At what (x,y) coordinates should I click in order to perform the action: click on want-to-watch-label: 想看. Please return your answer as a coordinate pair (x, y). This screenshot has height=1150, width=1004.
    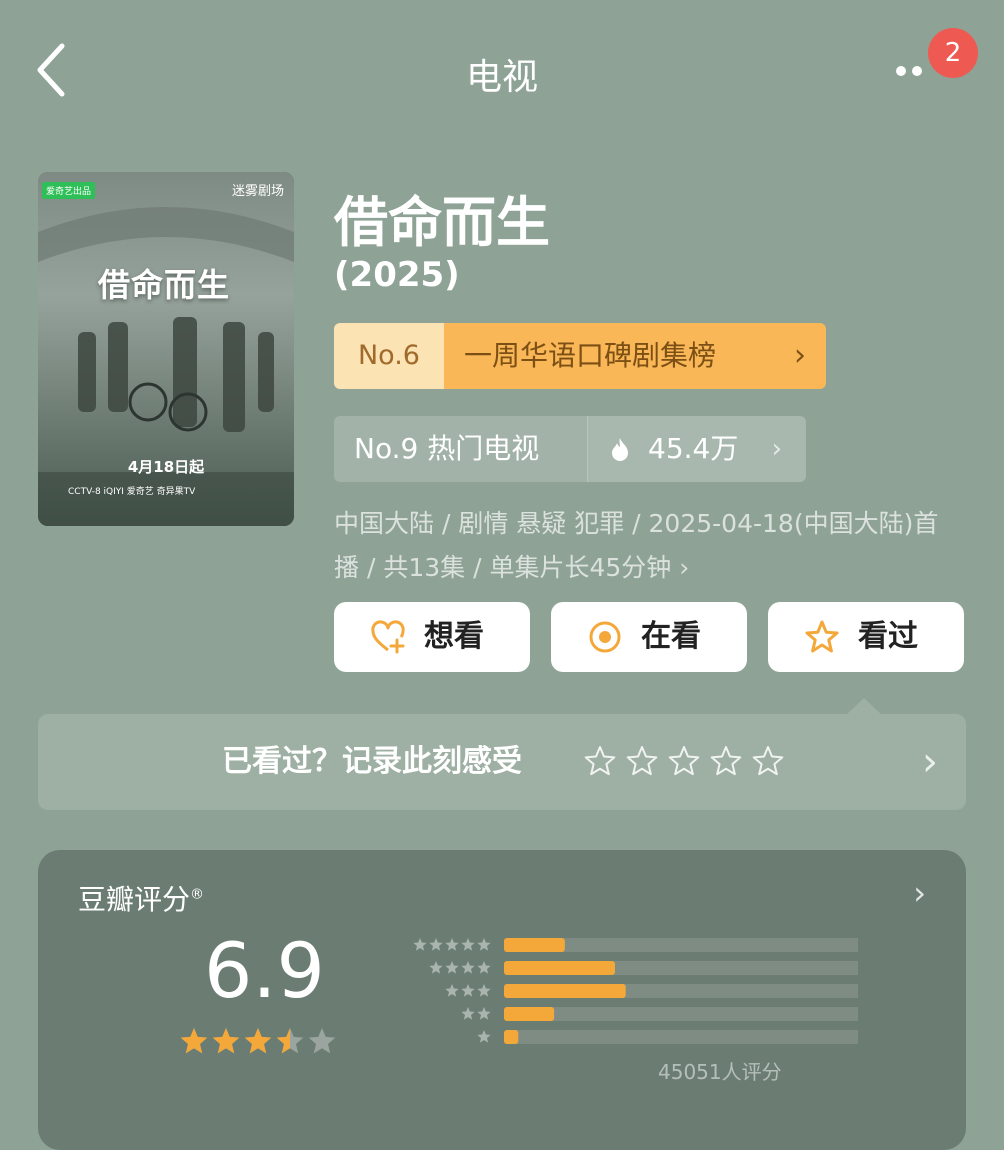
    Looking at the image, I should click on (454, 636).